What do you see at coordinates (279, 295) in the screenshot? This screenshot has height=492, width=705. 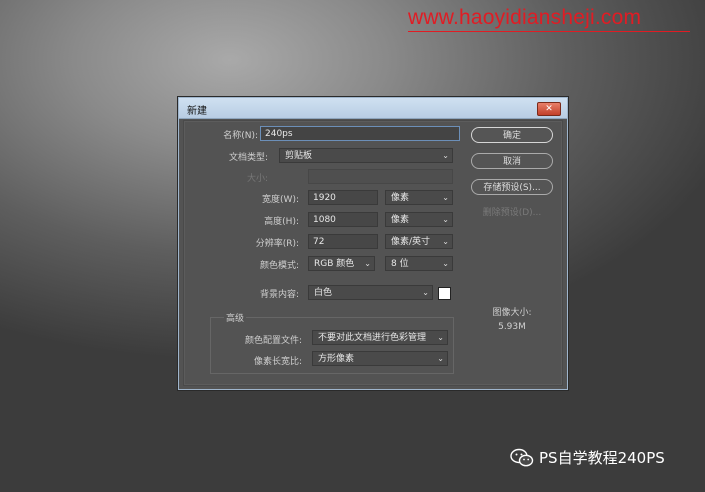 I see `background-label: 背景内容:` at bounding box center [279, 295].